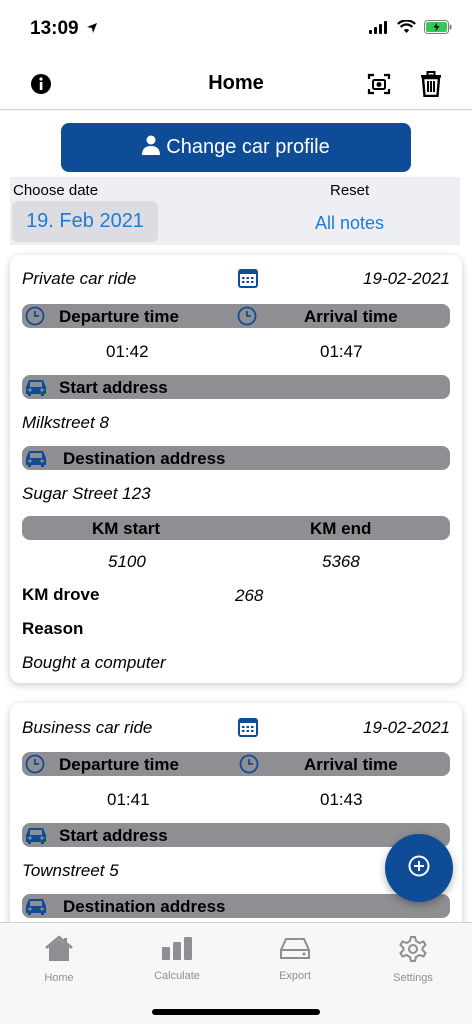 The height and width of the screenshot is (1024, 472). I want to click on trash-icon, so click(431, 86).